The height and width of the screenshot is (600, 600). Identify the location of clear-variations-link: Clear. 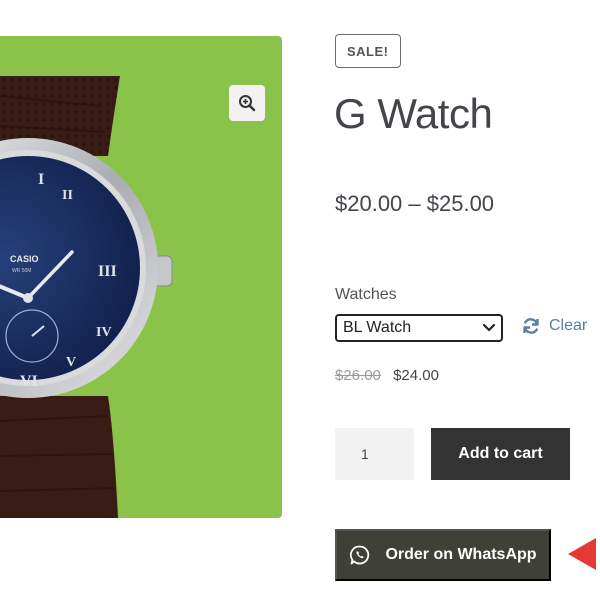
(554, 326).